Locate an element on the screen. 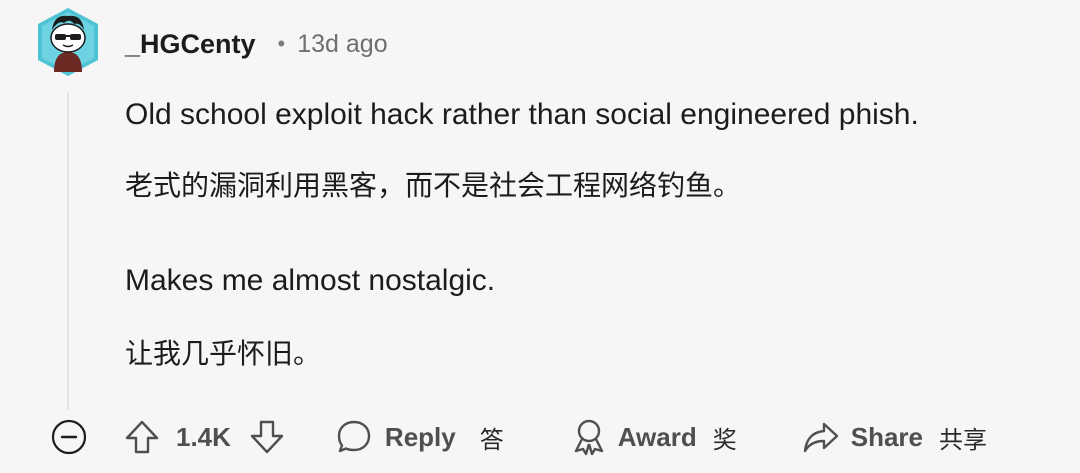  share-button: Share 共享 is located at coordinates (894, 437).